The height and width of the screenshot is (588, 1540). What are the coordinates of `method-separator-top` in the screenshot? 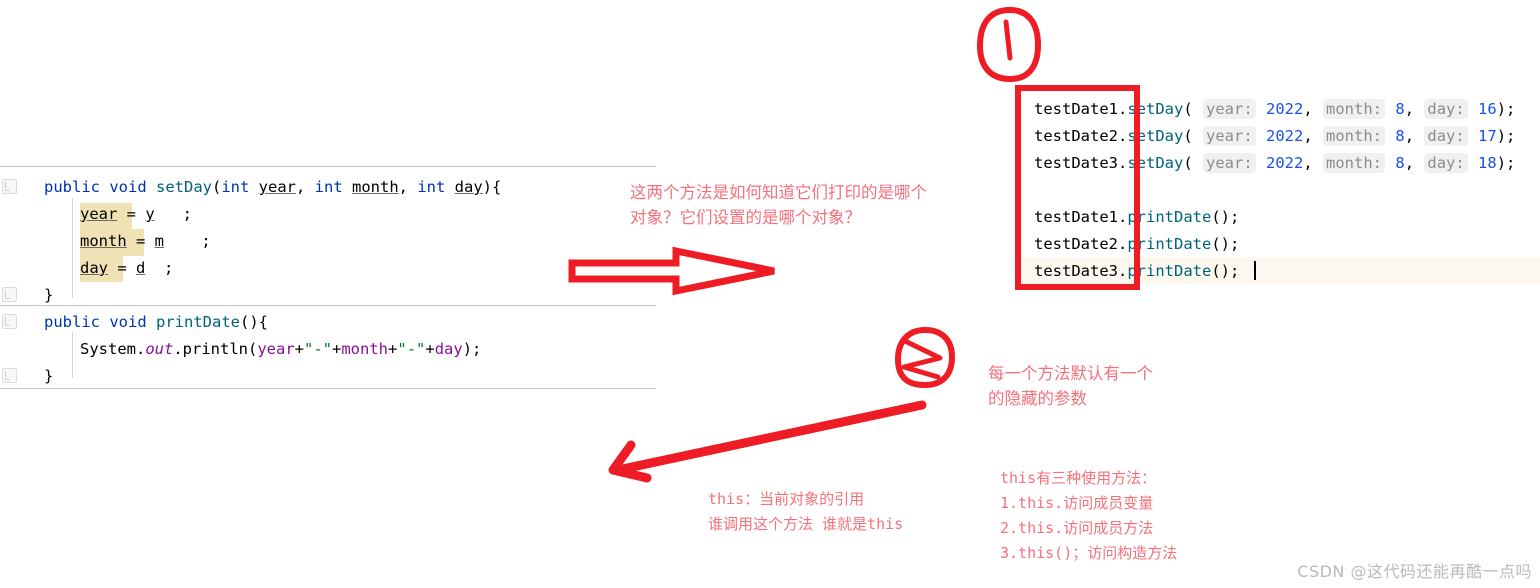 It's located at (328, 166).